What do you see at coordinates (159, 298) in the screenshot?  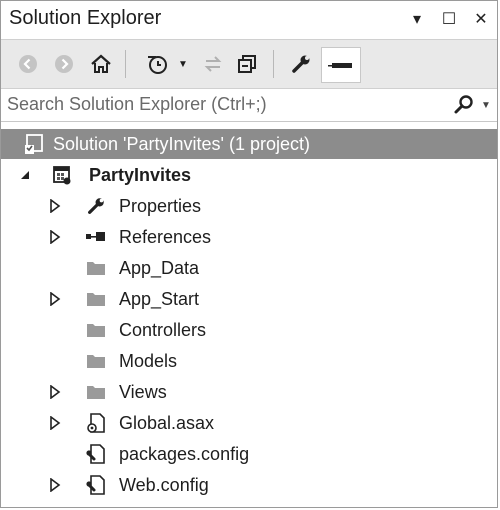 I see `tree-item-label: App_Start` at bounding box center [159, 298].